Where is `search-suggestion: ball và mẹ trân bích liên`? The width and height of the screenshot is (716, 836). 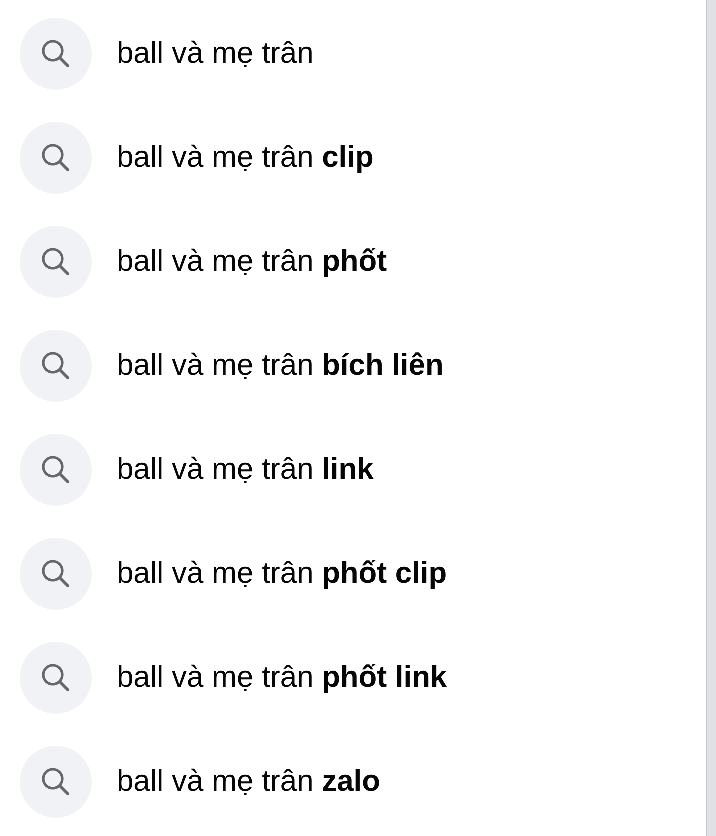
search-suggestion: ball và mẹ trân bích liên is located at coordinates (232, 366).